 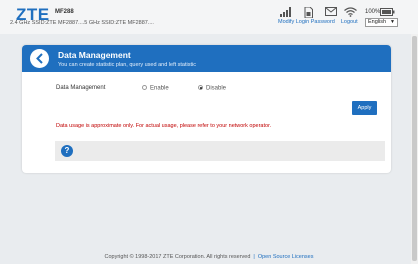 I want to click on page-scrollbar, so click(x=414, y=149).